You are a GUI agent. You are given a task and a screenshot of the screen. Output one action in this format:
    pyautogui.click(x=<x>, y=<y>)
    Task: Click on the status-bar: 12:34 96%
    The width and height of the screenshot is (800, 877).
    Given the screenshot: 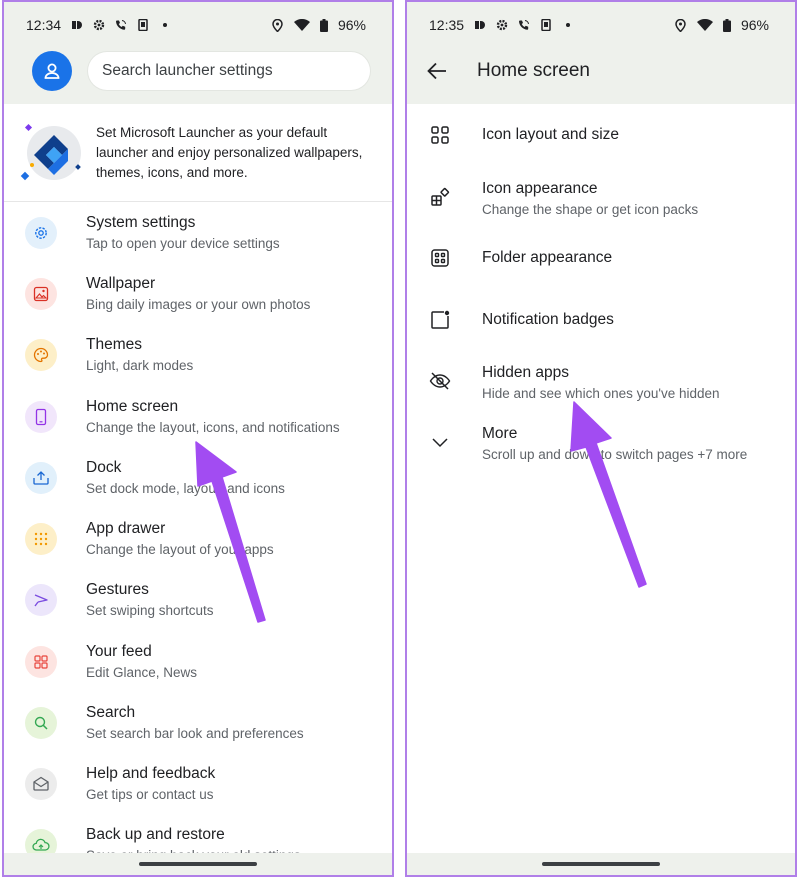 What is the action you would take?
    pyautogui.click(x=198, y=25)
    